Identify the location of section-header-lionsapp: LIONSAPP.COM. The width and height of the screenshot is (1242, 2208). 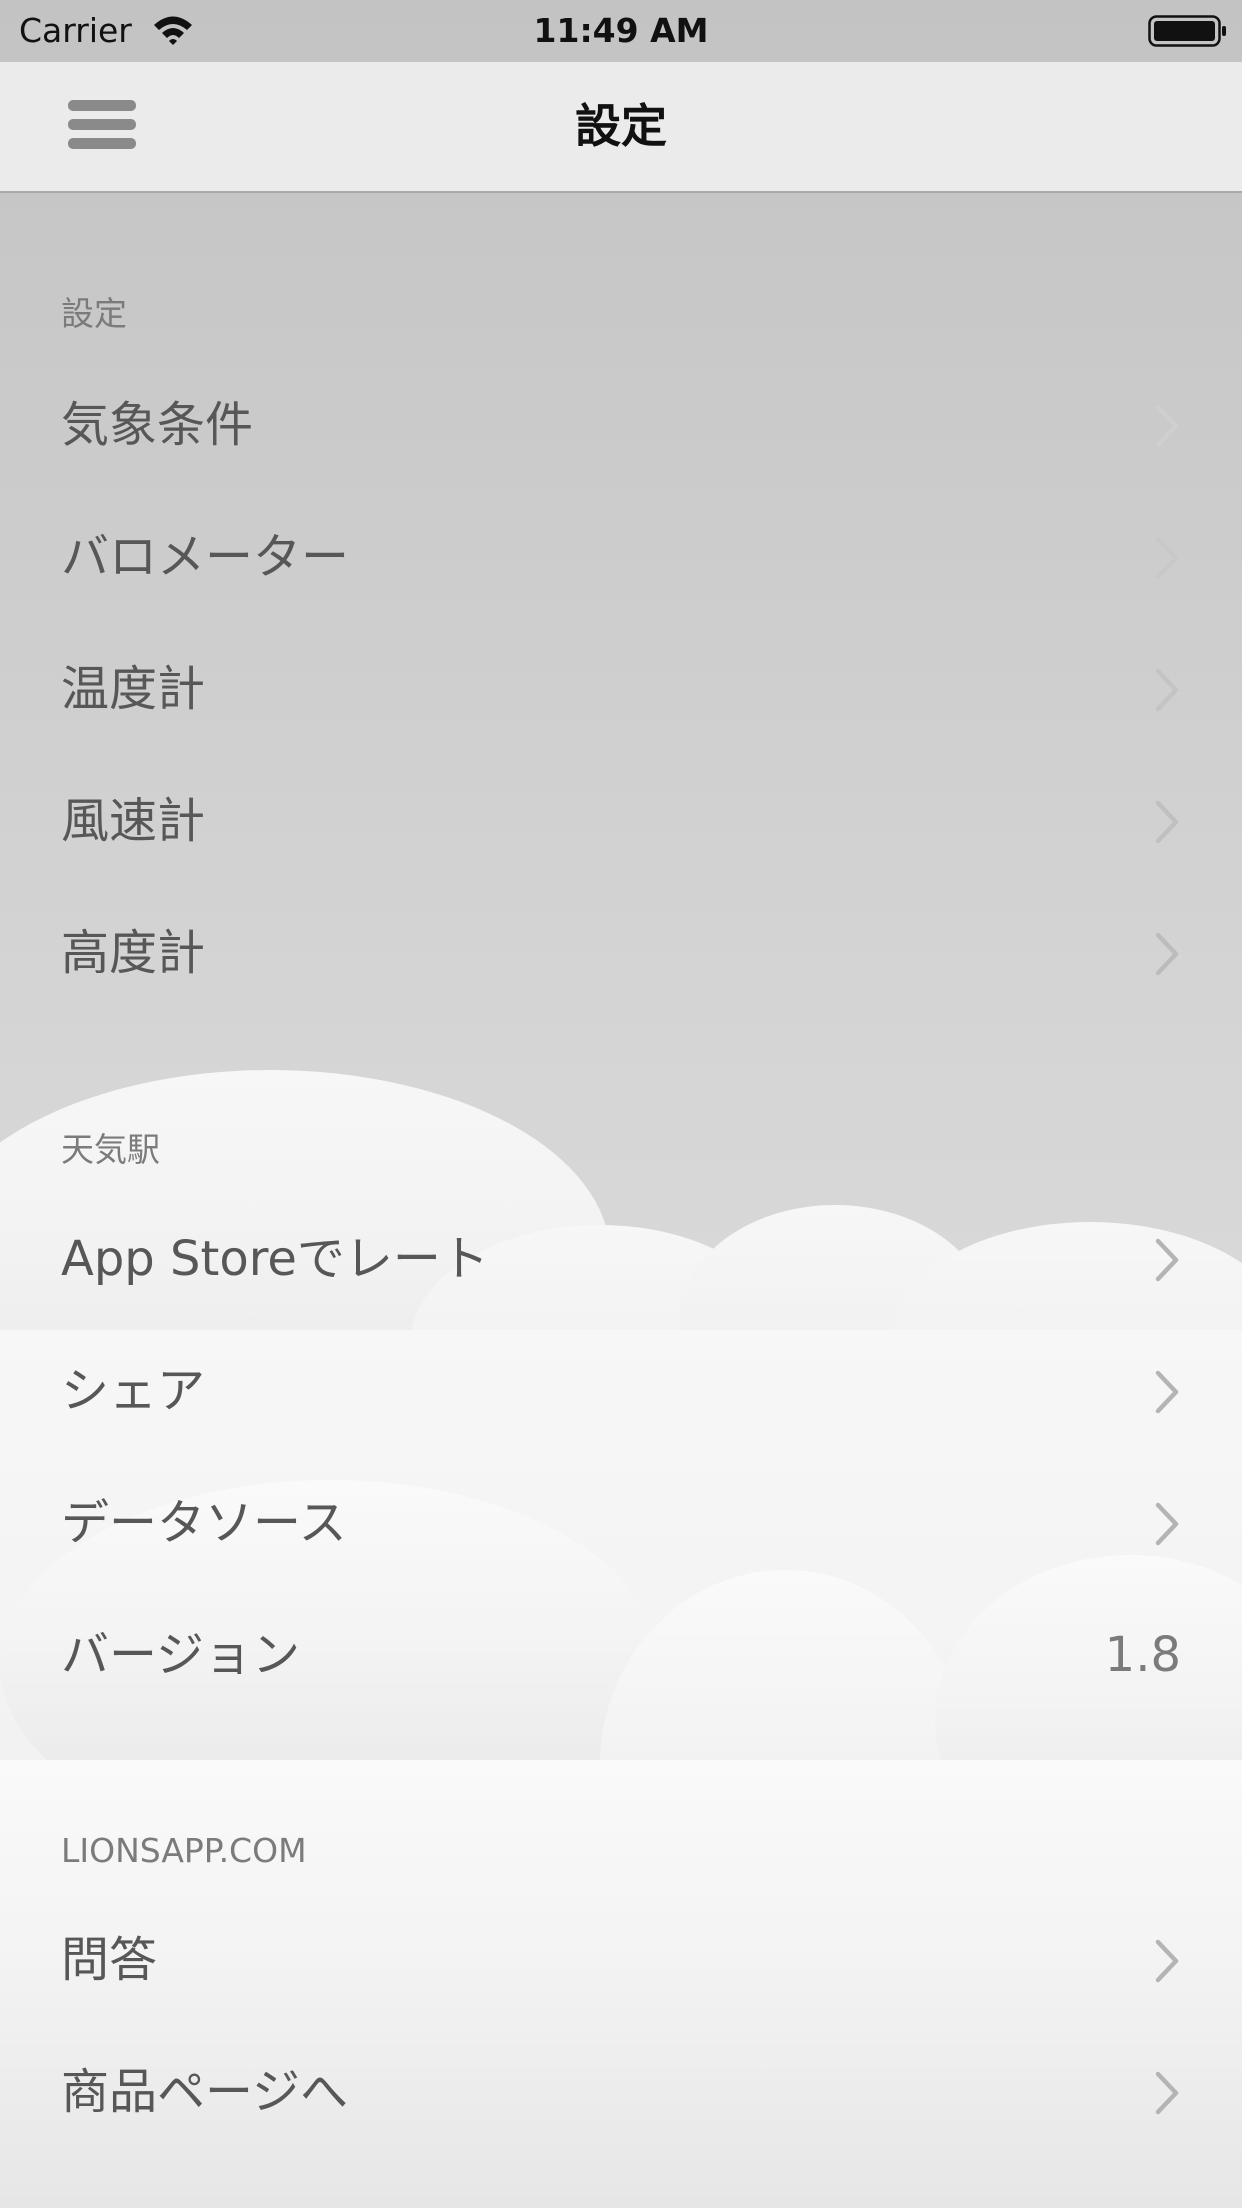
(184, 1850).